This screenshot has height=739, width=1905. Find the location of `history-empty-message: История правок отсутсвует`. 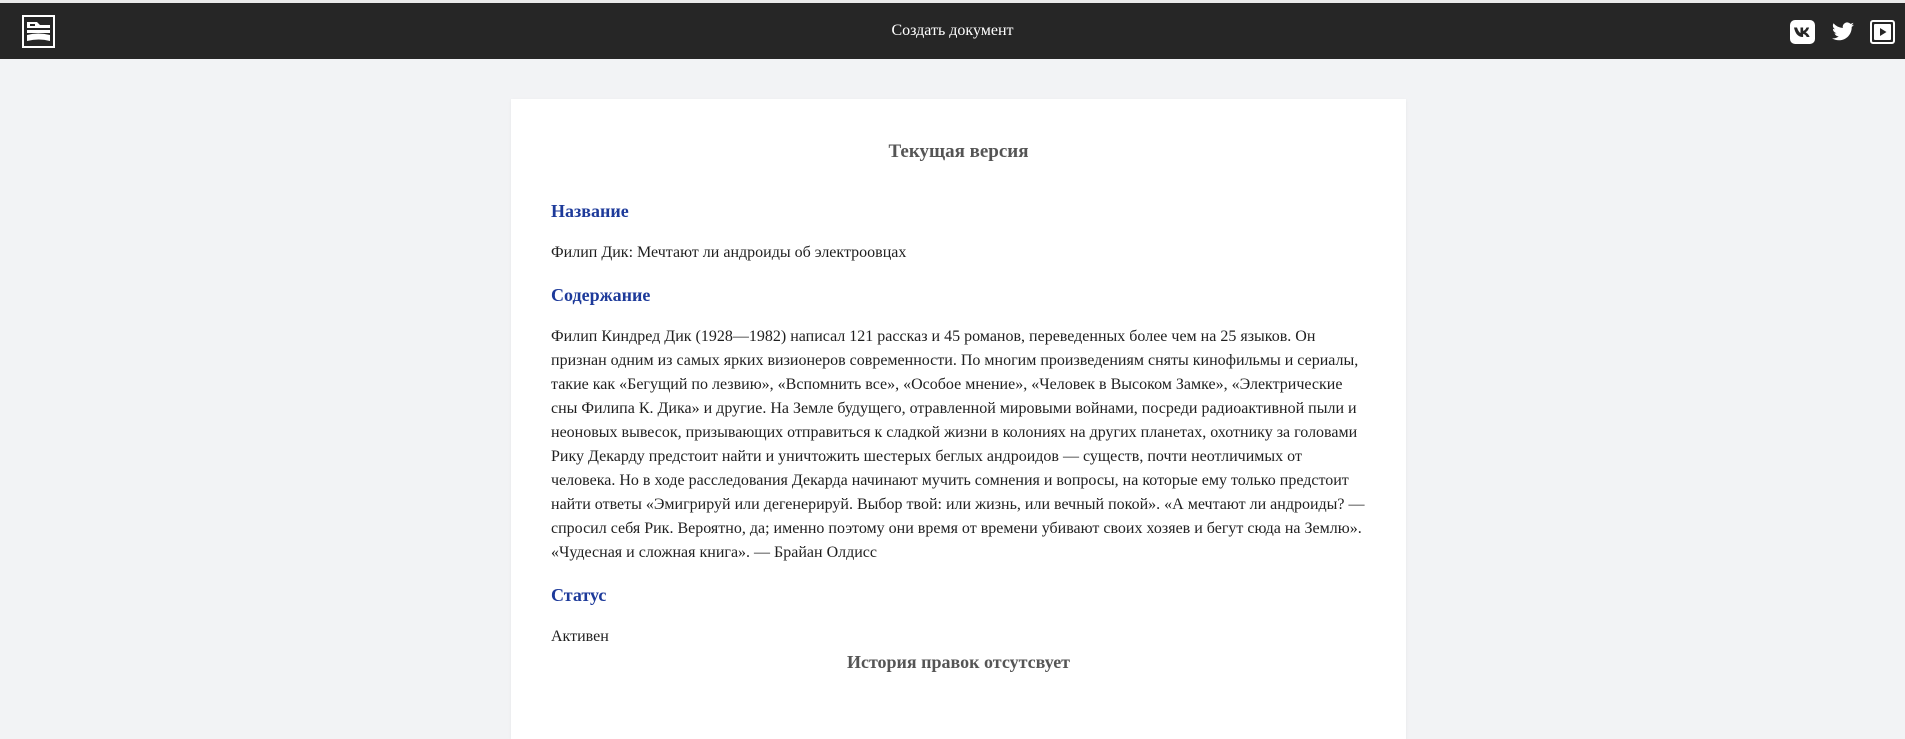

history-empty-message: История правок отсутсвует is located at coordinates (958, 662).